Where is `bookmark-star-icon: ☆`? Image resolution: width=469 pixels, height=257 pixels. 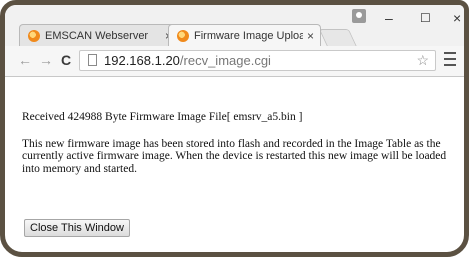
bookmark-star-icon: ☆ is located at coordinates (422, 60).